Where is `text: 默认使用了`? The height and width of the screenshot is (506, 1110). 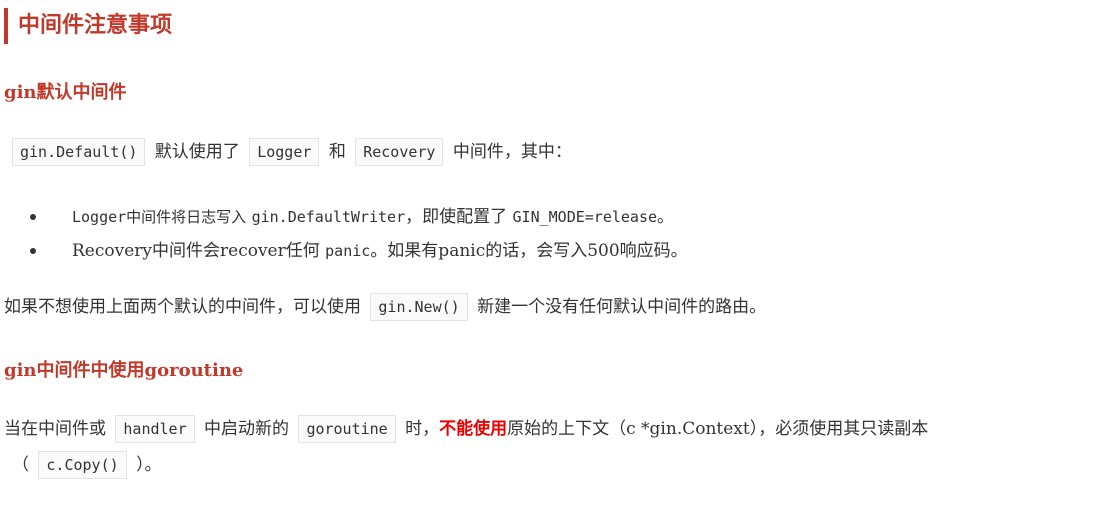 text: 默认使用了 is located at coordinates (197, 152).